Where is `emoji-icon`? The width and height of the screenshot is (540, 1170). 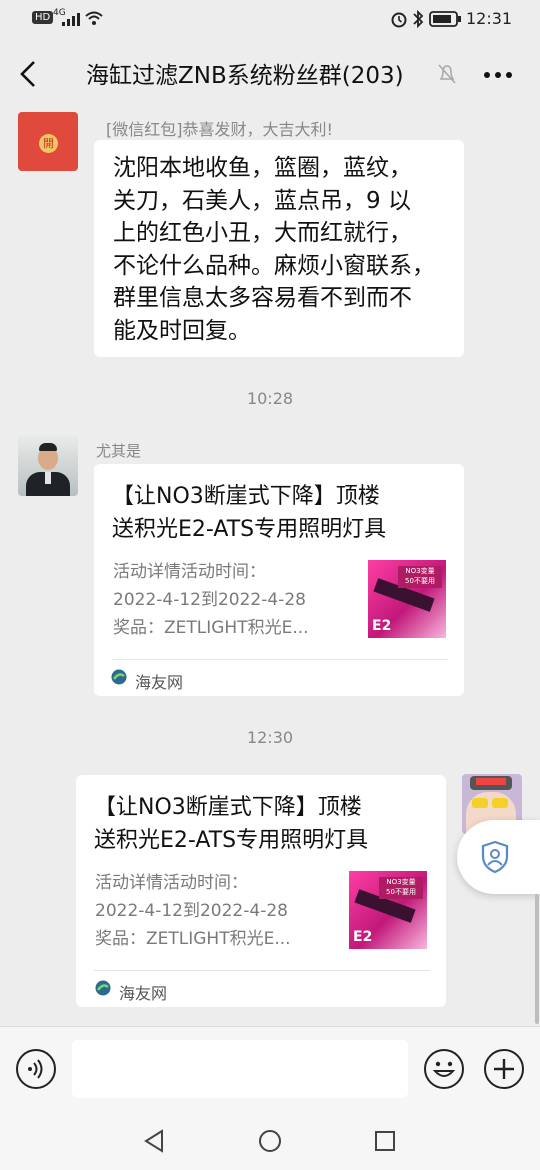 emoji-icon is located at coordinates (444, 1069).